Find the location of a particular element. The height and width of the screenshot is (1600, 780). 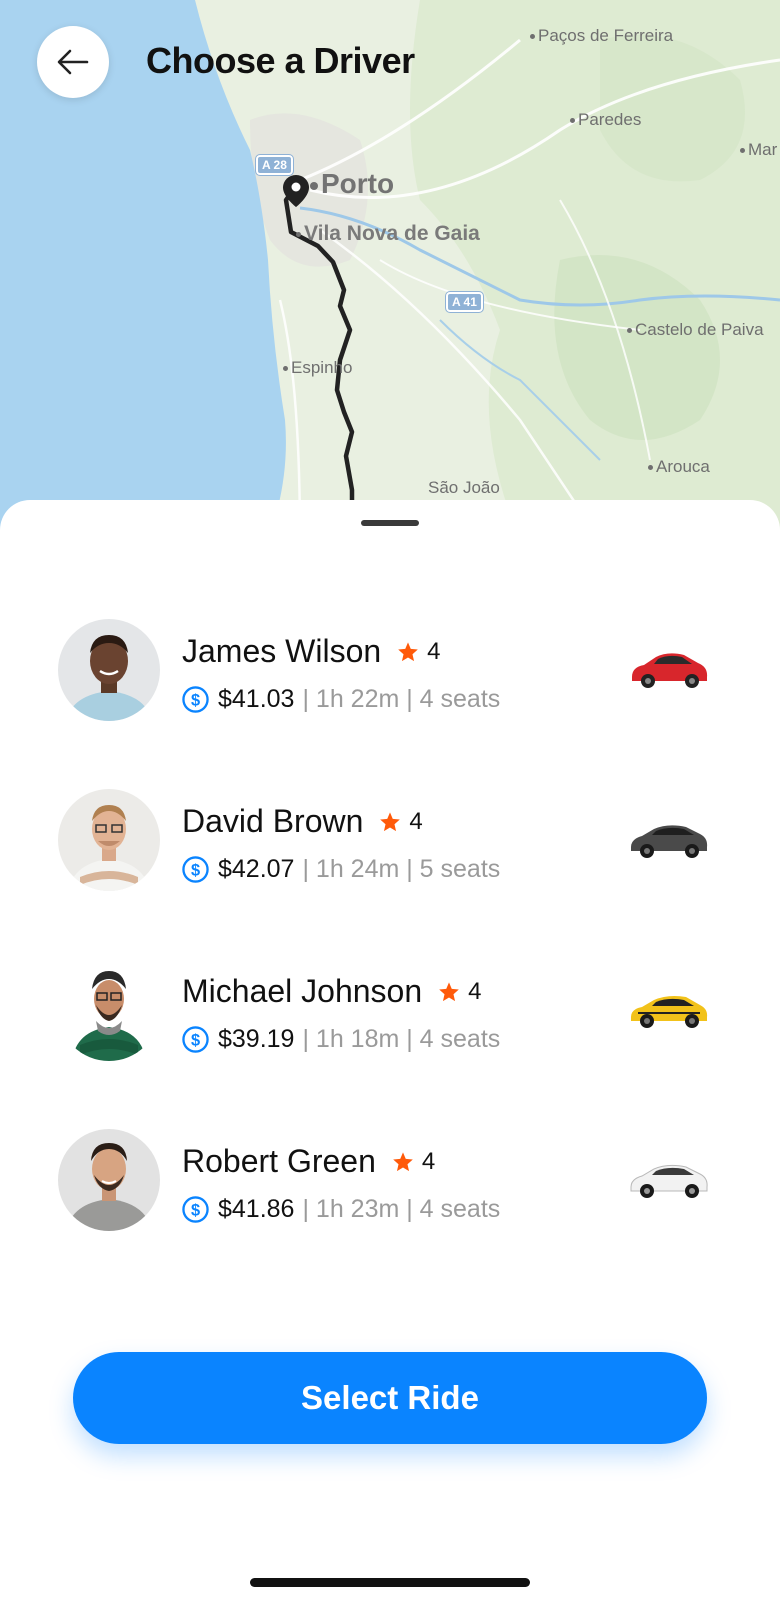

ride-details: | 1h 24m | 5 seats is located at coordinates (401, 869).